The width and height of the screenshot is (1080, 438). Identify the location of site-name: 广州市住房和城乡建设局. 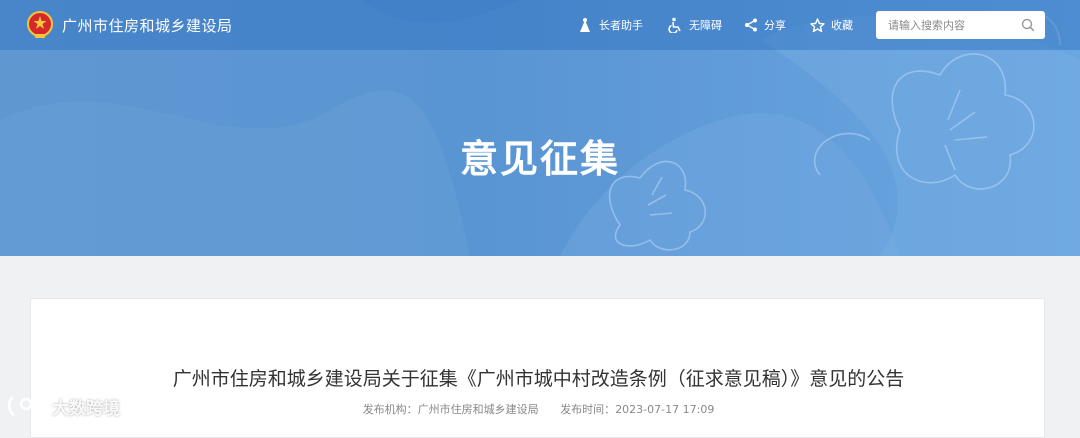
(147, 25).